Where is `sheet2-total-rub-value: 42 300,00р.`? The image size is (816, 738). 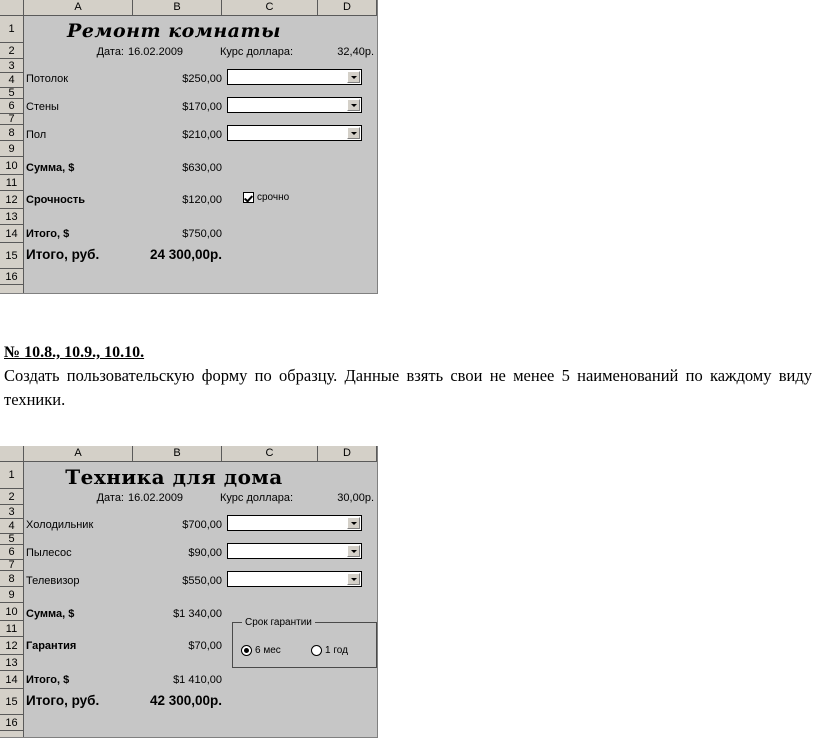 sheet2-total-rub-value: 42 300,00р. is located at coordinates (185, 700).